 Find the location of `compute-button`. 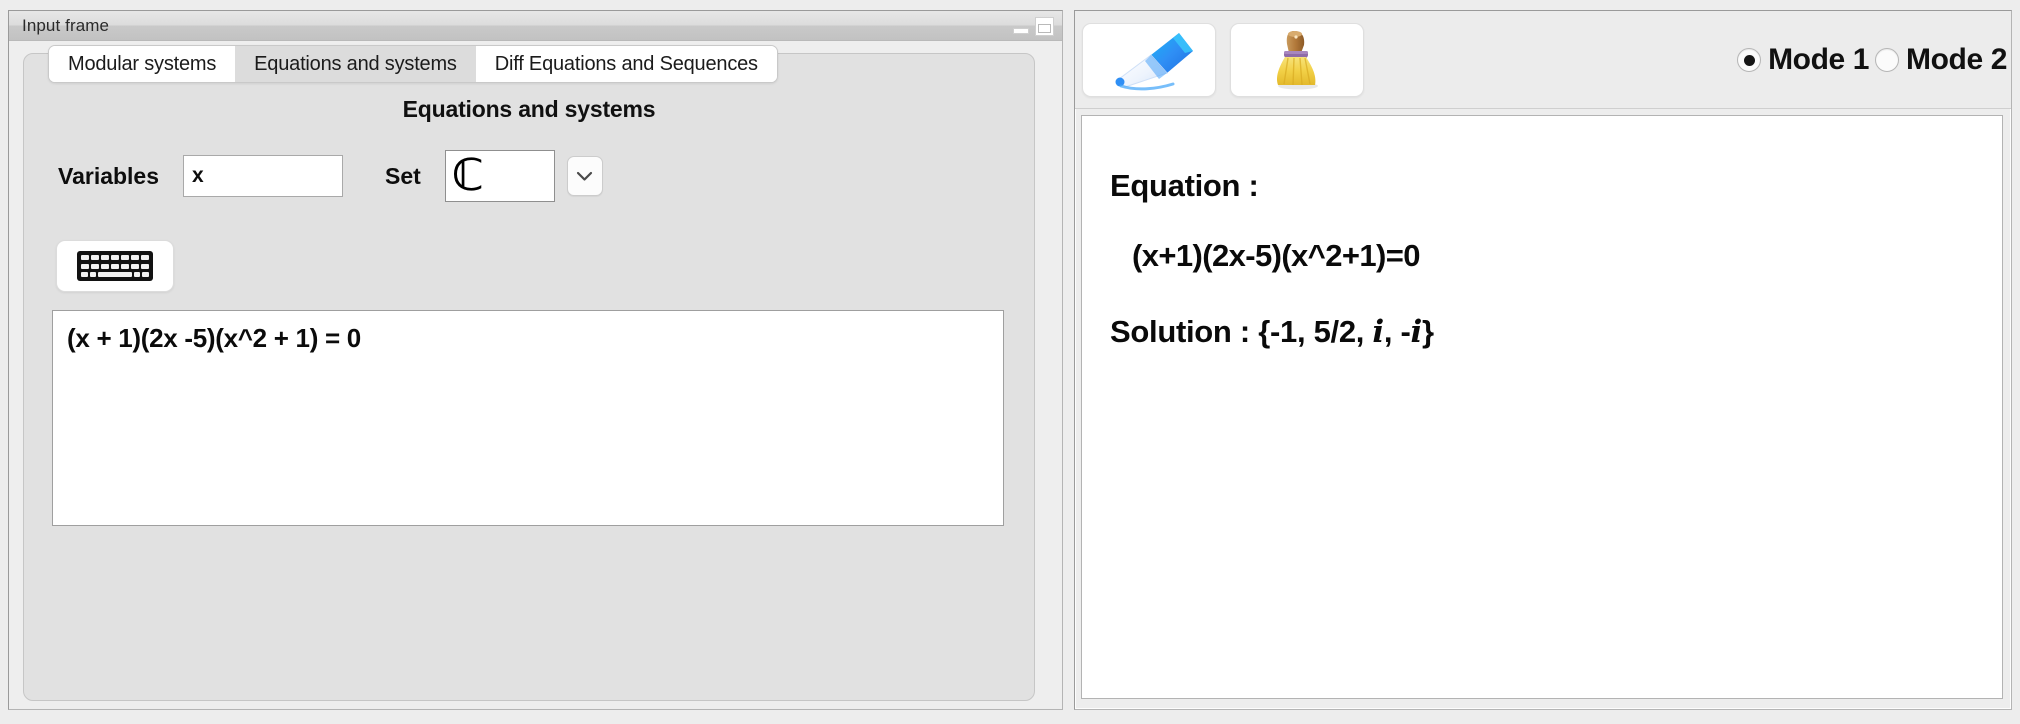

compute-button is located at coordinates (1149, 59).